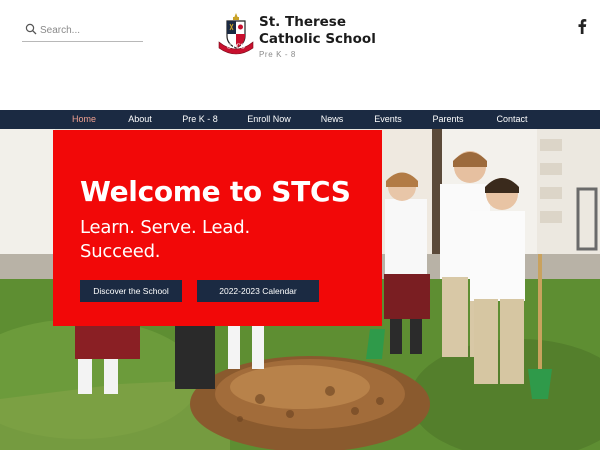  Describe the element at coordinates (200, 119) in the screenshot. I see `nav-pre-k-8: Pre K - 8` at that location.